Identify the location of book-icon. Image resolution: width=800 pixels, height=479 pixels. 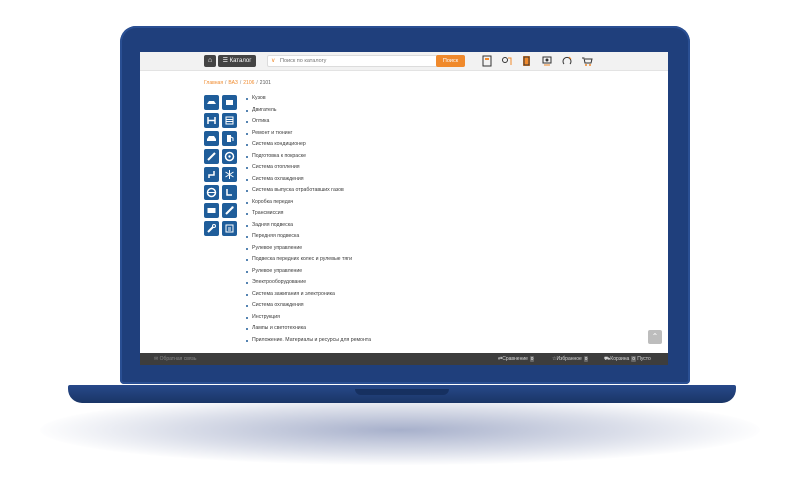
(487, 61).